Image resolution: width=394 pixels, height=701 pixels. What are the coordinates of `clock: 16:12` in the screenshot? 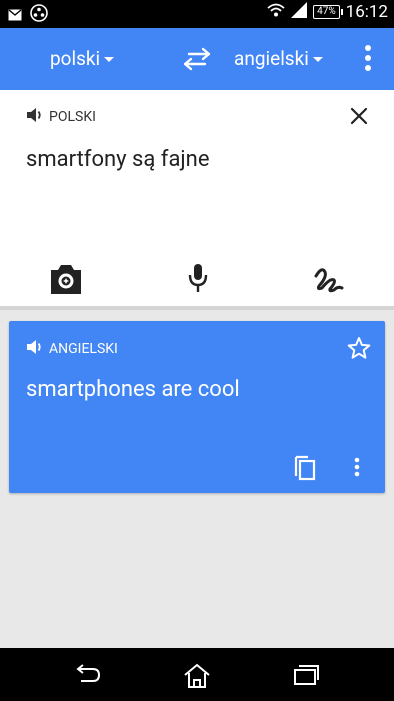 It's located at (366, 12).